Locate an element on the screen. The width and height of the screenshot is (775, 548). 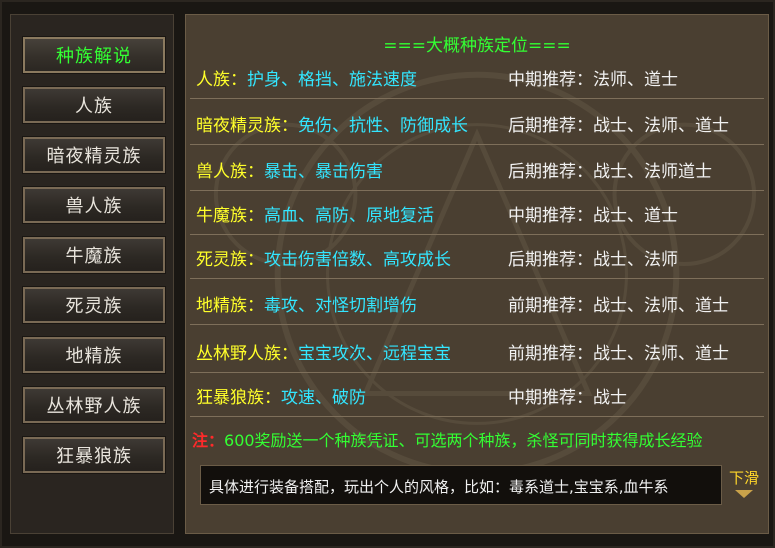
race-row: 牛魔族：高血、高防、原地复活 中期推荐：战士、道士 is located at coordinates (477, 213).